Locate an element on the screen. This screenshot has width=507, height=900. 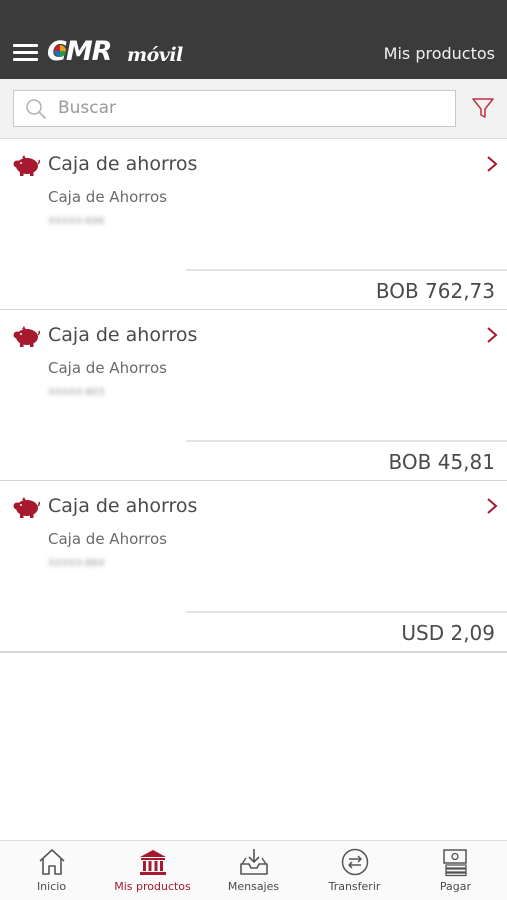
bank-icon is located at coordinates (153, 862).